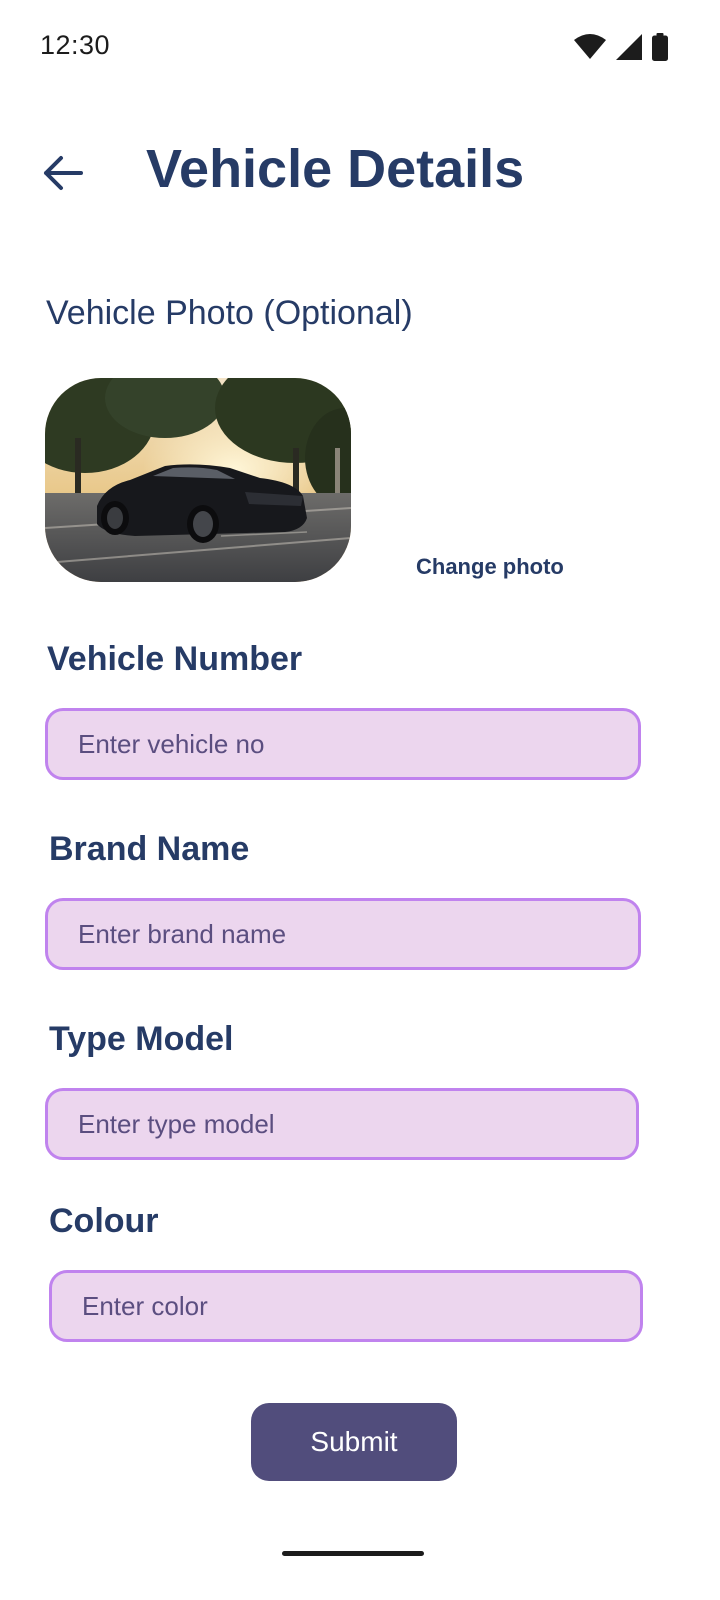 The image size is (720, 1600). I want to click on status-icons, so click(621, 47).